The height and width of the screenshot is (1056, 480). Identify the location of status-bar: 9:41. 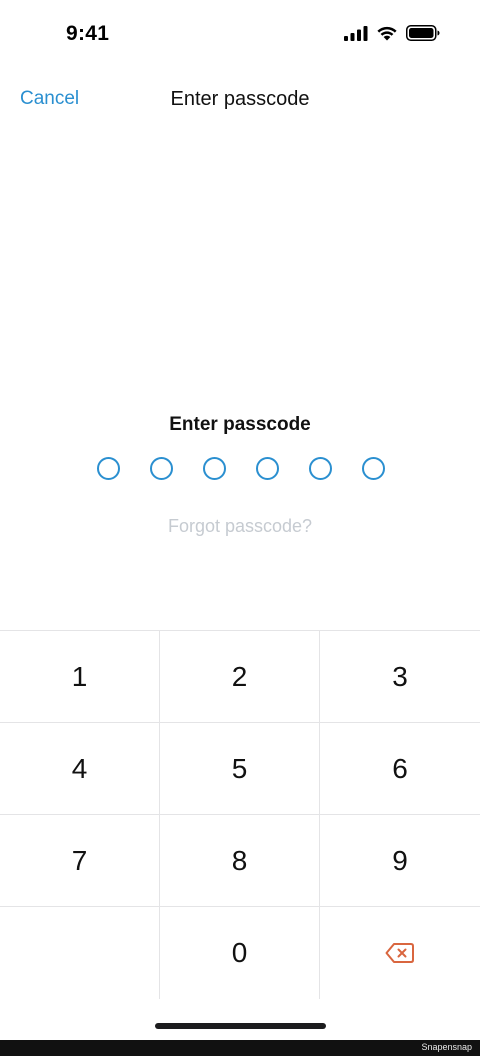
(240, 36).